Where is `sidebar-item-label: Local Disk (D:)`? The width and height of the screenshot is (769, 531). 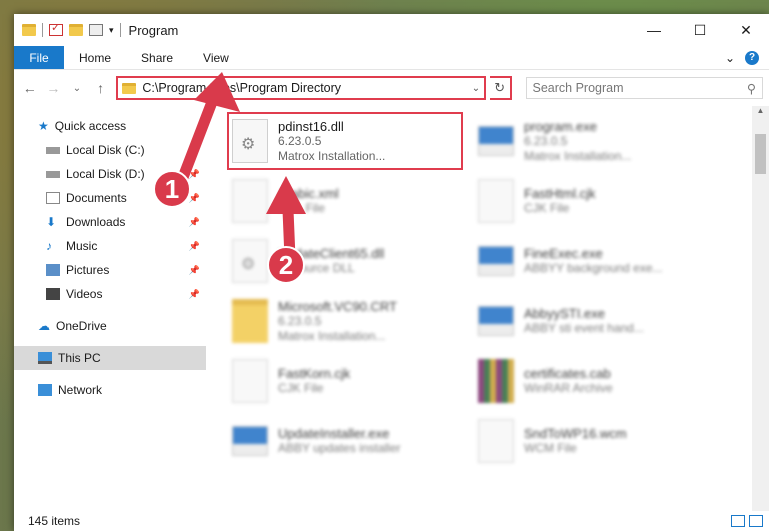
sidebar-item-label: Local Disk (D:) is located at coordinates (105, 174).